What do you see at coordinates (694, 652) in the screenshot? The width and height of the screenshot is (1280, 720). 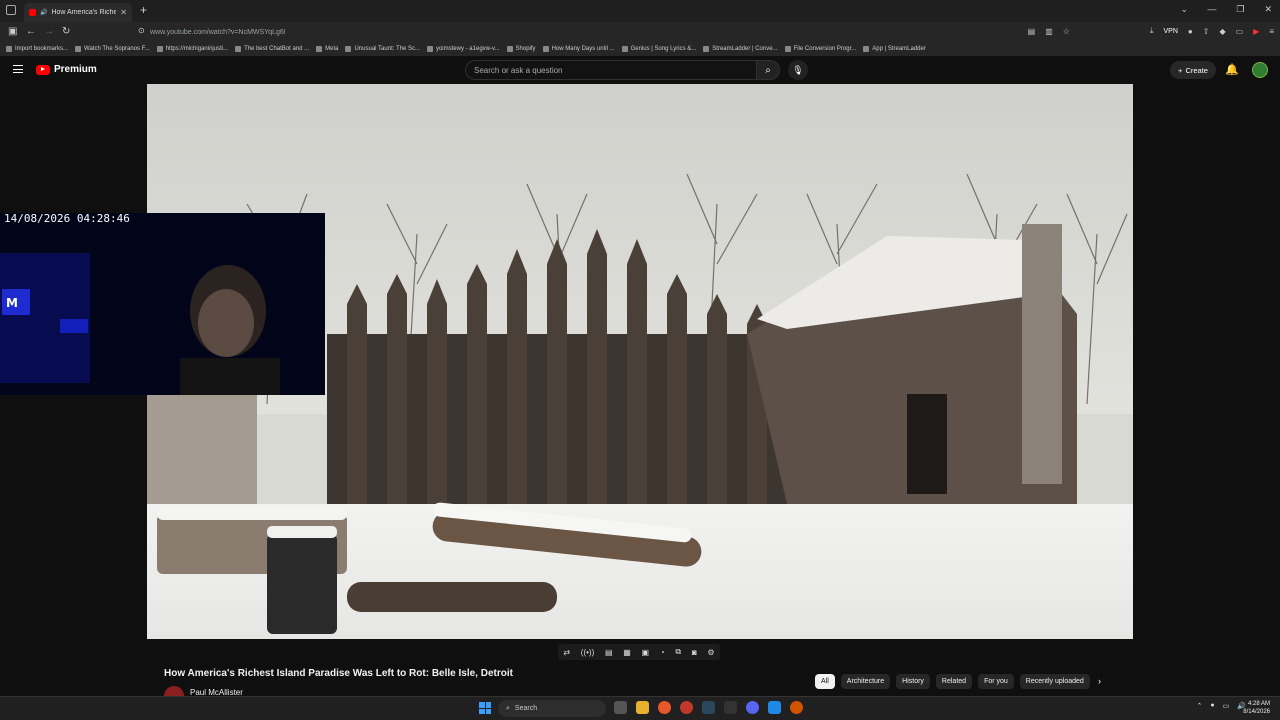 I see `camera-icon: ◙` at bounding box center [694, 652].